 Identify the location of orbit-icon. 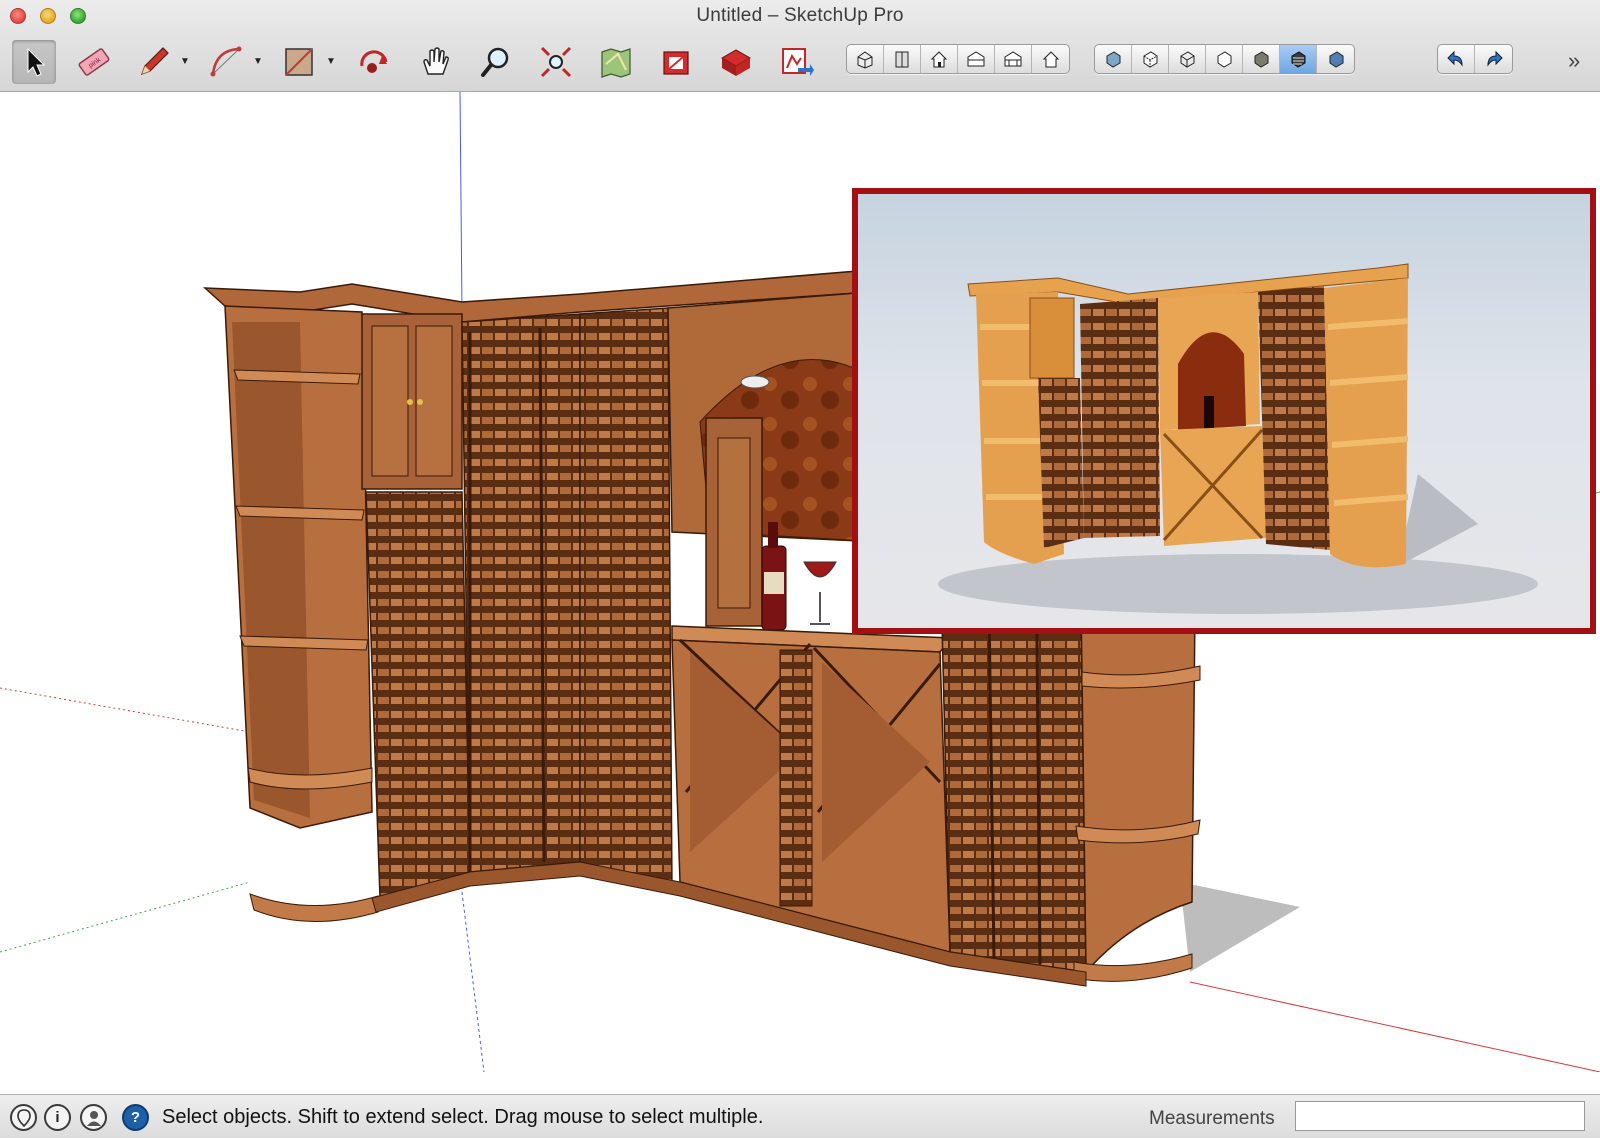
(374, 61).